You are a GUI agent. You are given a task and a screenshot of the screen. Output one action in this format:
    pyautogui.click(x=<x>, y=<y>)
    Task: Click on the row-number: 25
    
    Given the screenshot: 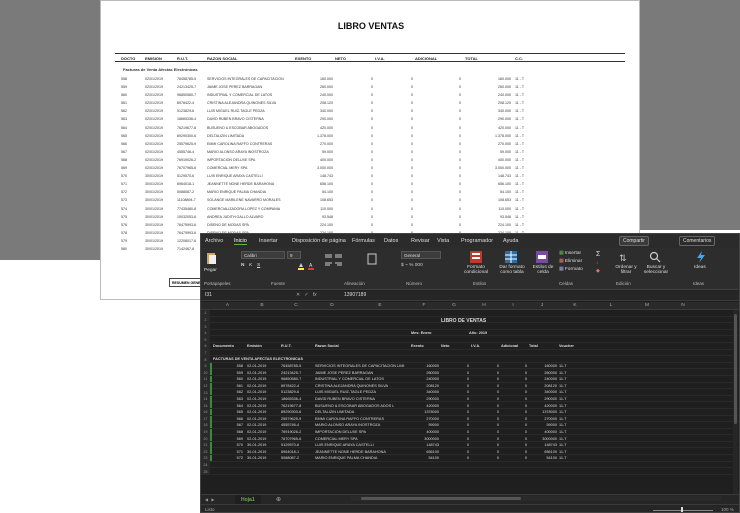 What is the action you would take?
    pyautogui.click(x=205, y=471)
    